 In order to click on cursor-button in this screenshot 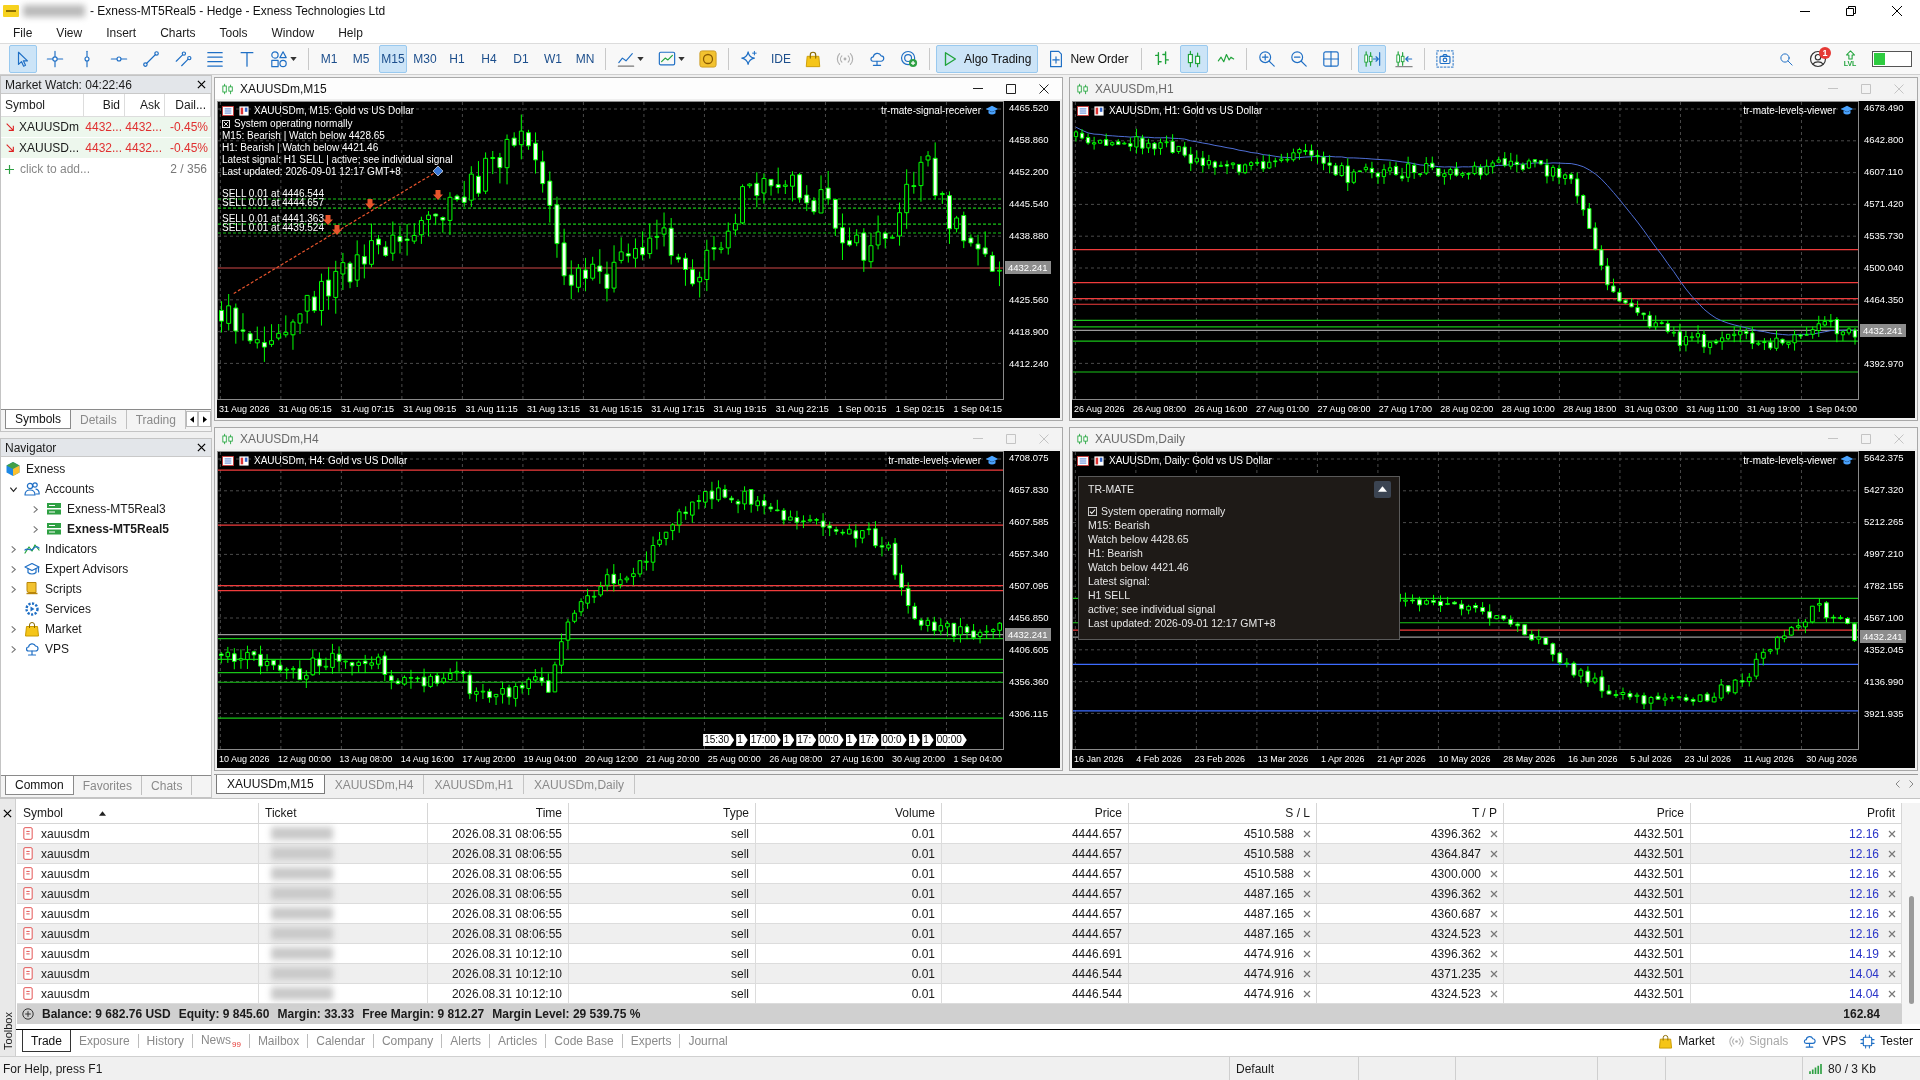, I will do `click(23, 59)`.